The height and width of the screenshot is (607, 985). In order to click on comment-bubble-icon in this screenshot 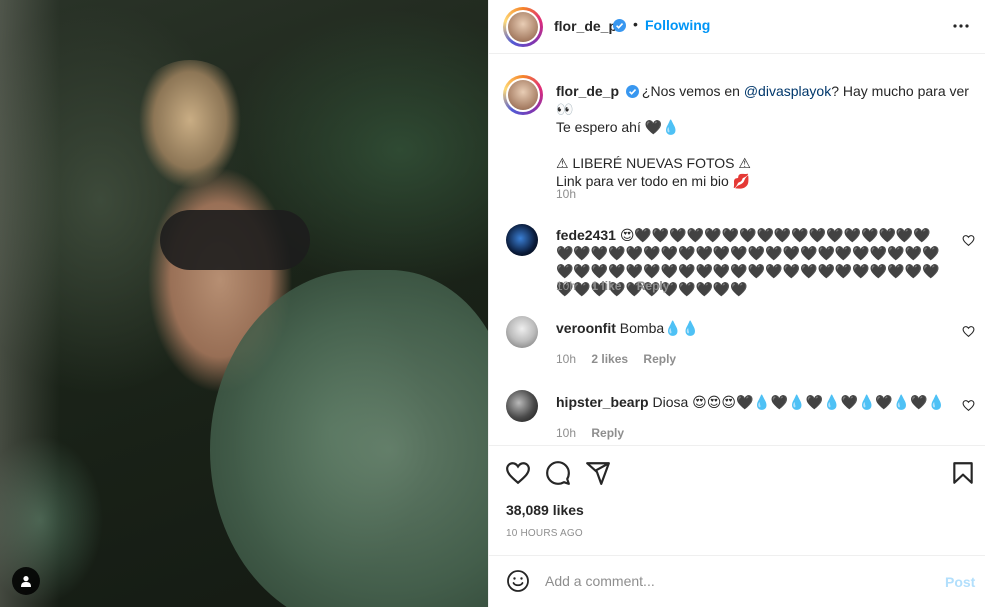, I will do `click(558, 473)`.